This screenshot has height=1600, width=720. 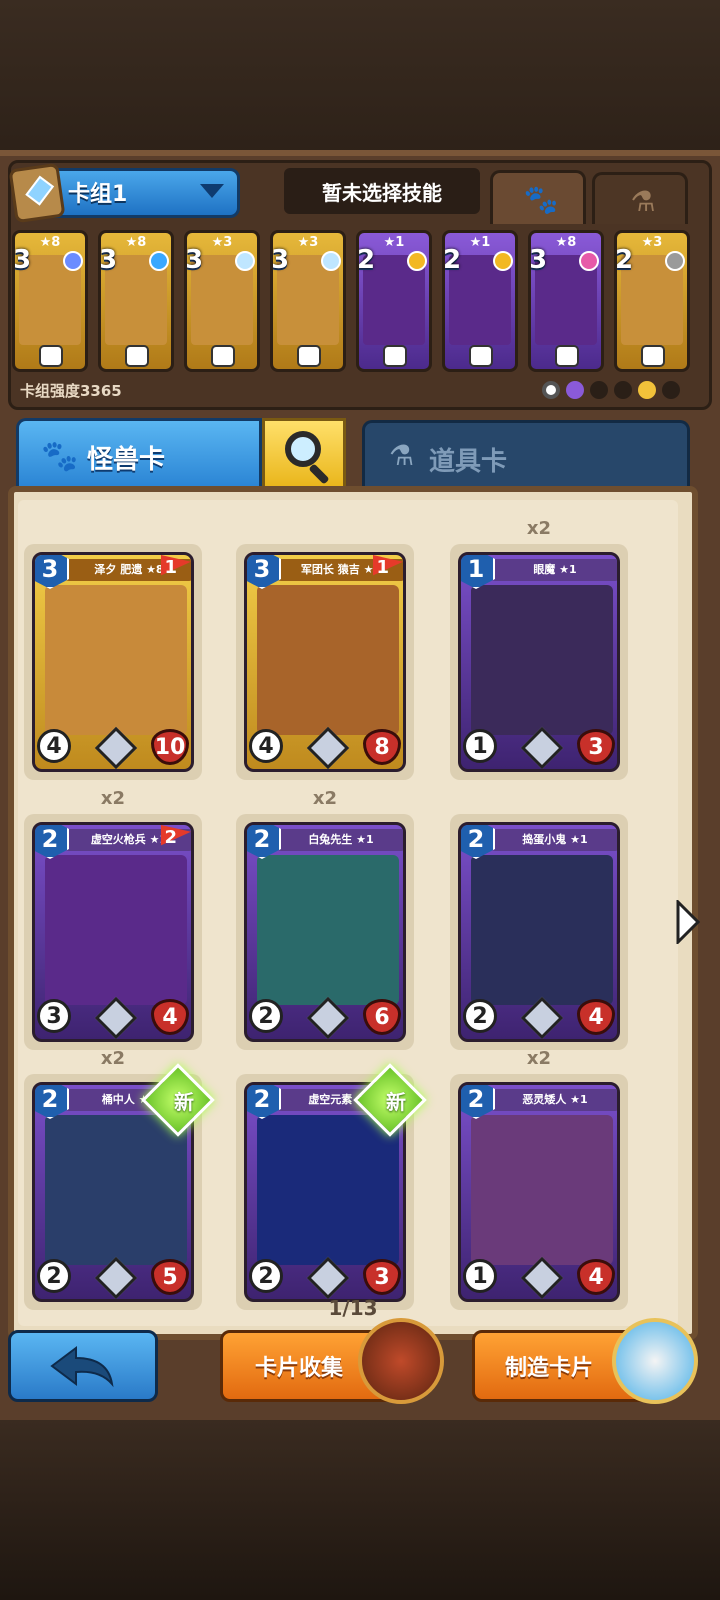 What do you see at coordinates (319, 474) in the screenshot?
I see `search-icon-handle` at bounding box center [319, 474].